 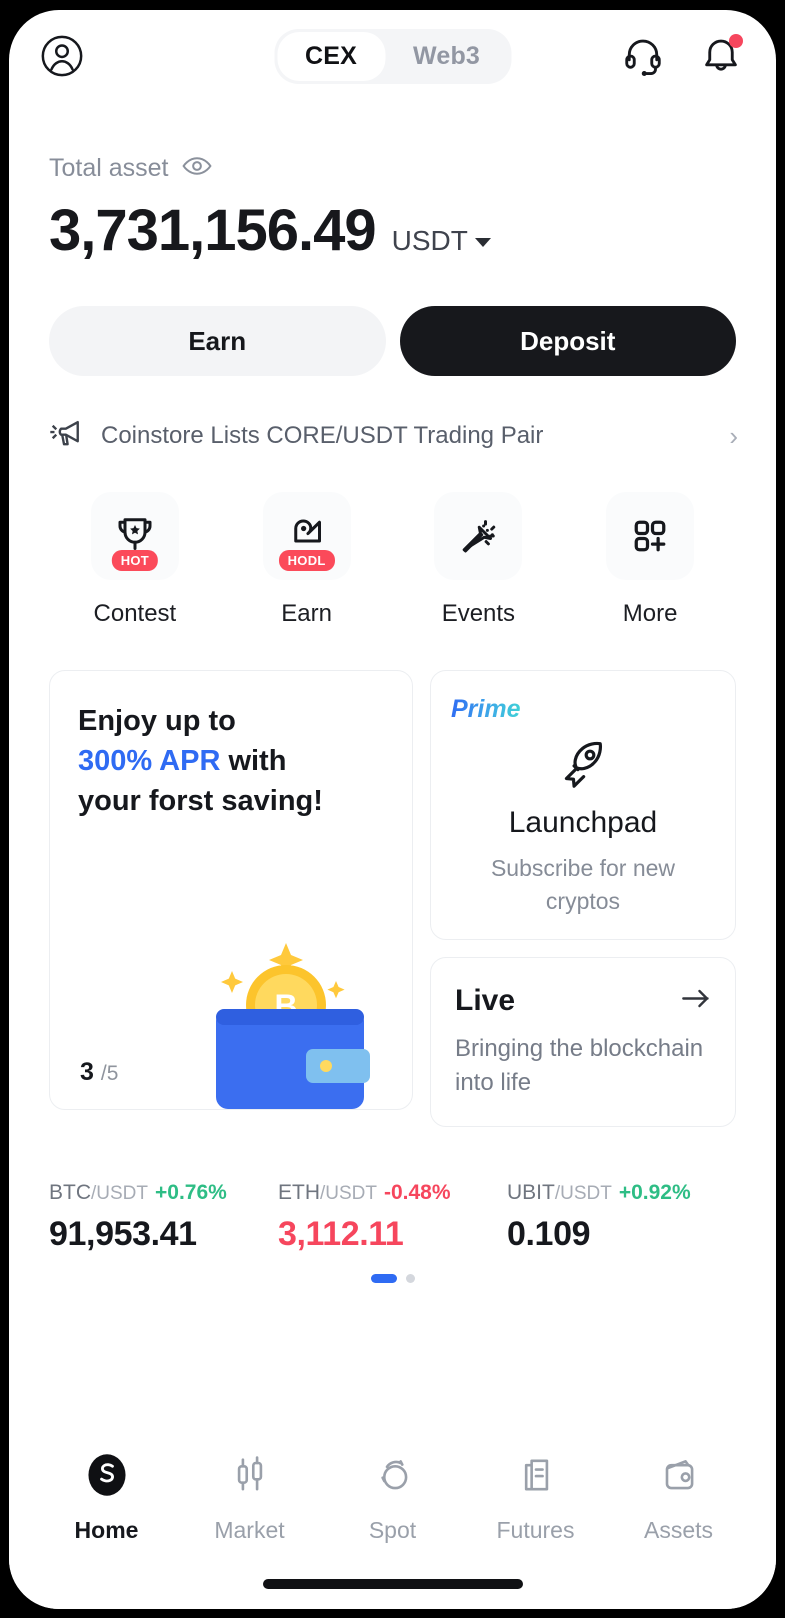 What do you see at coordinates (149, 761) in the screenshot?
I see `promo-accent: 300% APR` at bounding box center [149, 761].